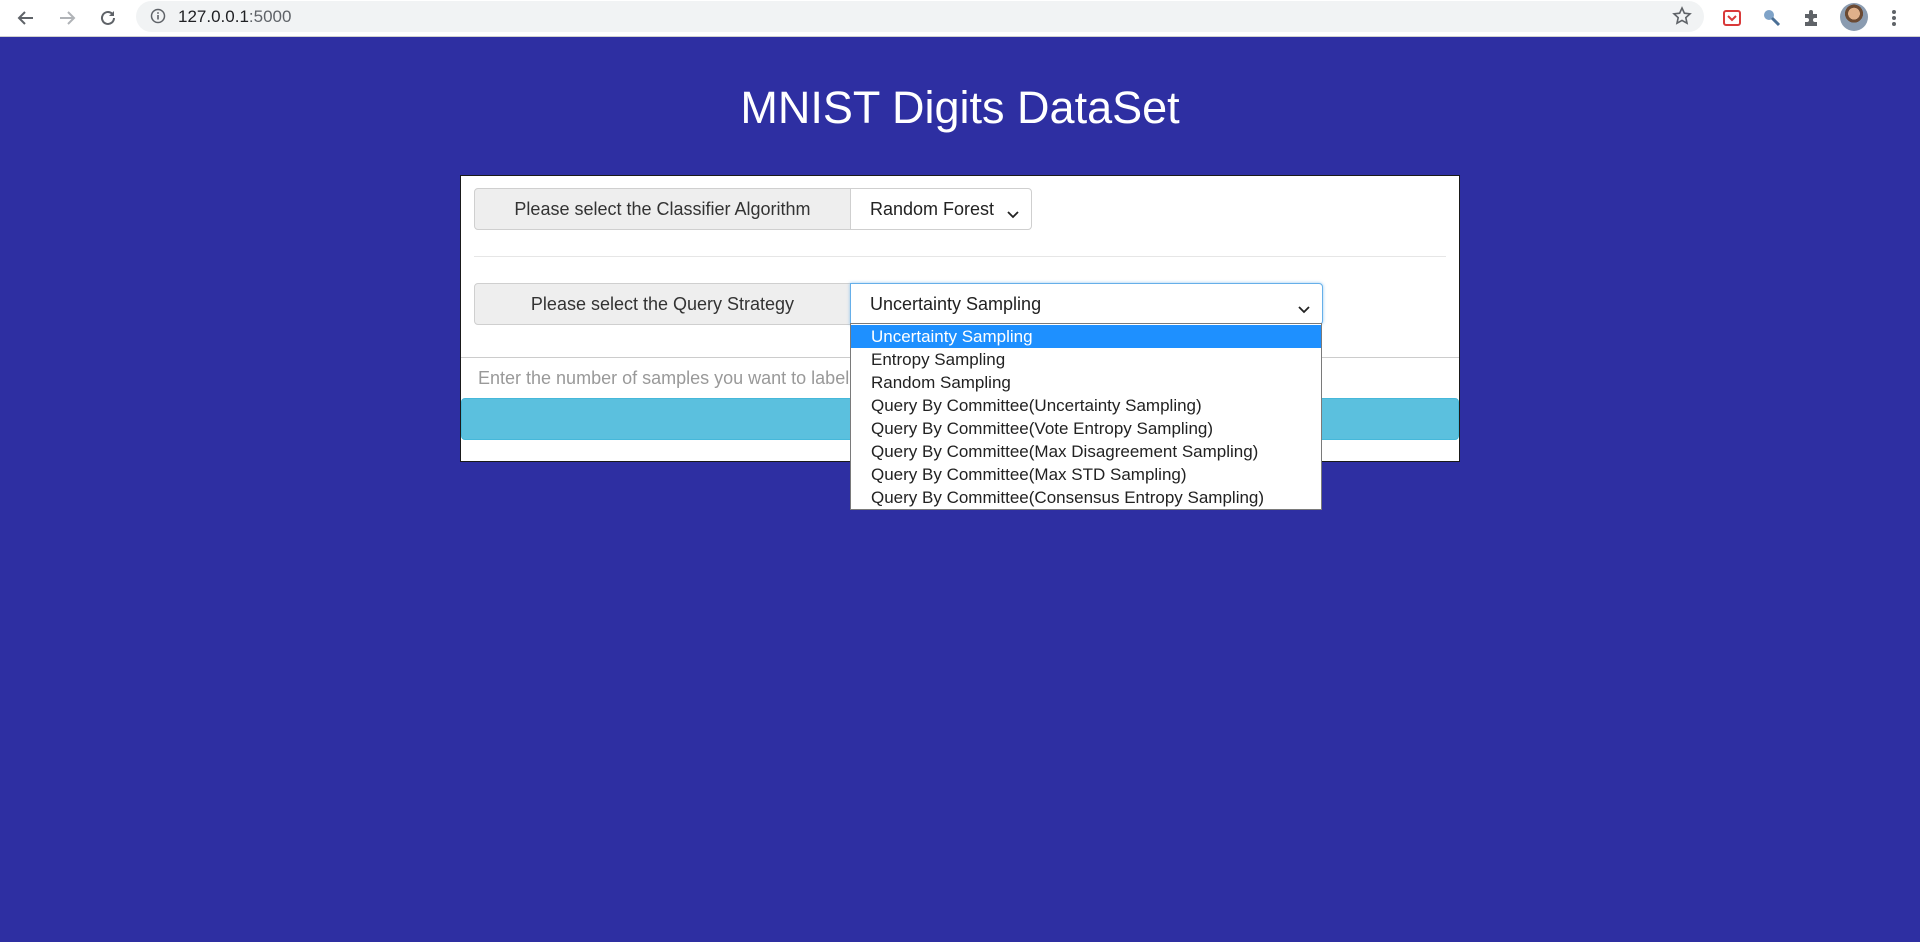 This screenshot has width=1920, height=942. Describe the element at coordinates (960, 256) in the screenshot. I see `divider` at that location.